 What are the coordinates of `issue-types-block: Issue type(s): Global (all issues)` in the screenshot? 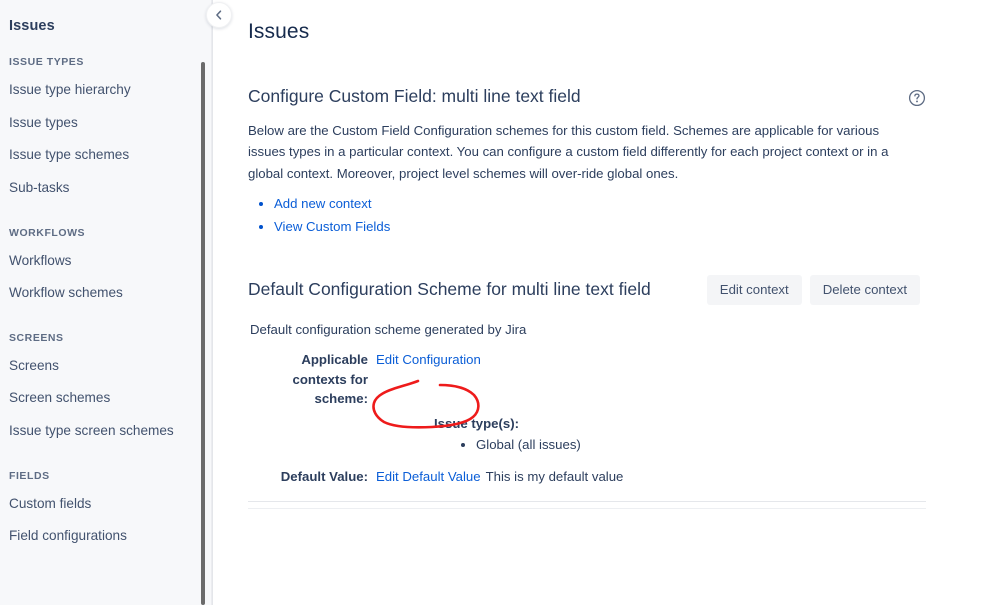 It's located at (623, 435).